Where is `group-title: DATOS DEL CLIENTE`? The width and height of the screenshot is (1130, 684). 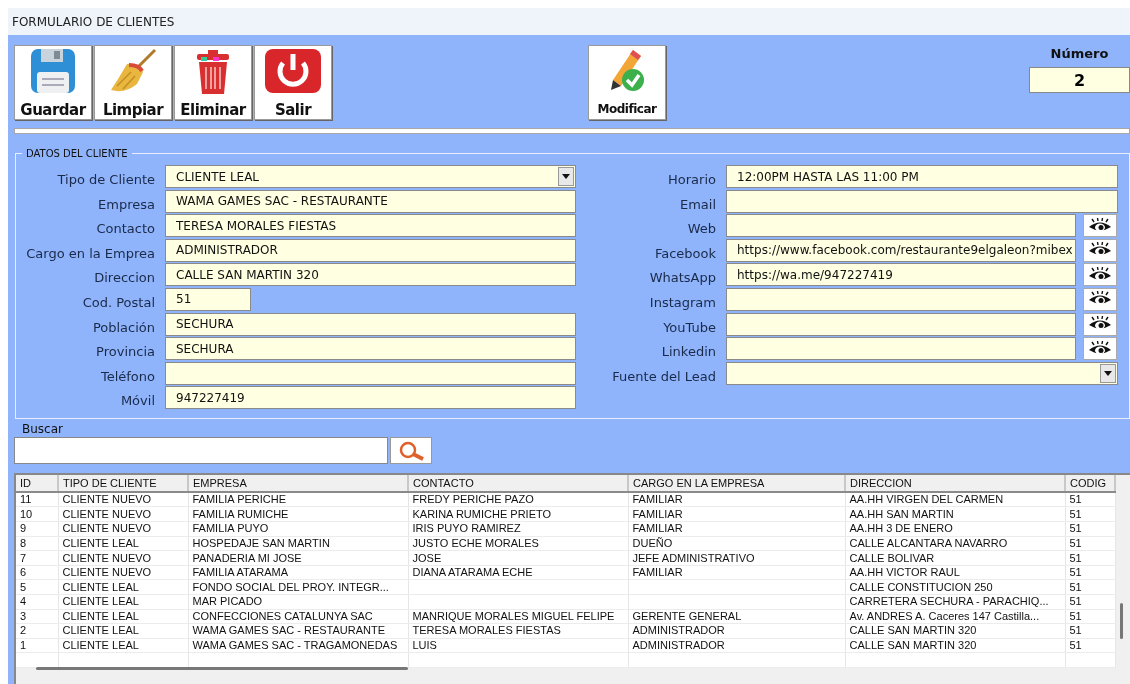
group-title: DATOS DEL CLIENTE is located at coordinates (77, 153).